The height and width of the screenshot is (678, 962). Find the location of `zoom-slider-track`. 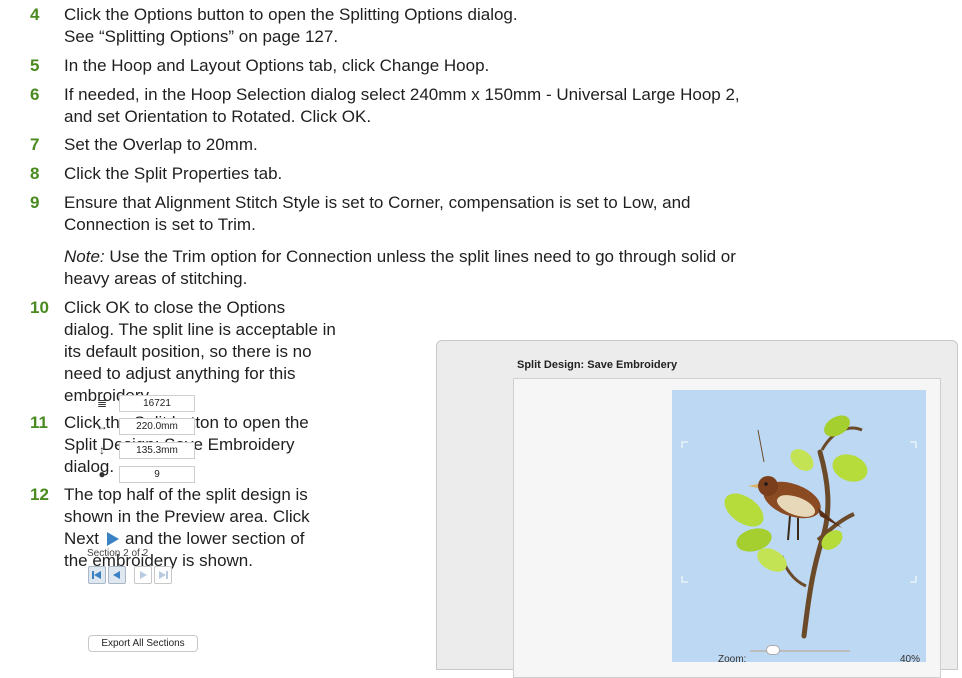

zoom-slider-track is located at coordinates (800, 651).